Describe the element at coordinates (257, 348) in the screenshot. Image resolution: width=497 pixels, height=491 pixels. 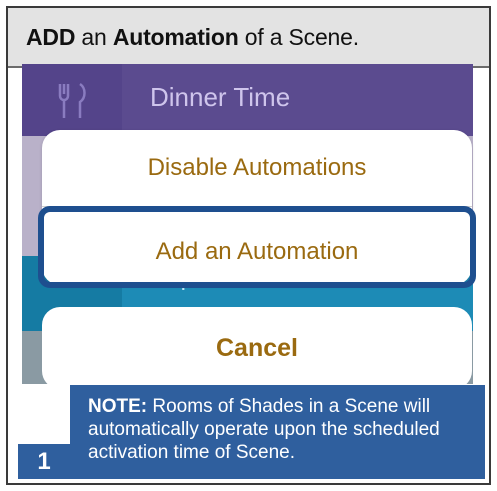
I see `cancel-button: Cancel` at that location.